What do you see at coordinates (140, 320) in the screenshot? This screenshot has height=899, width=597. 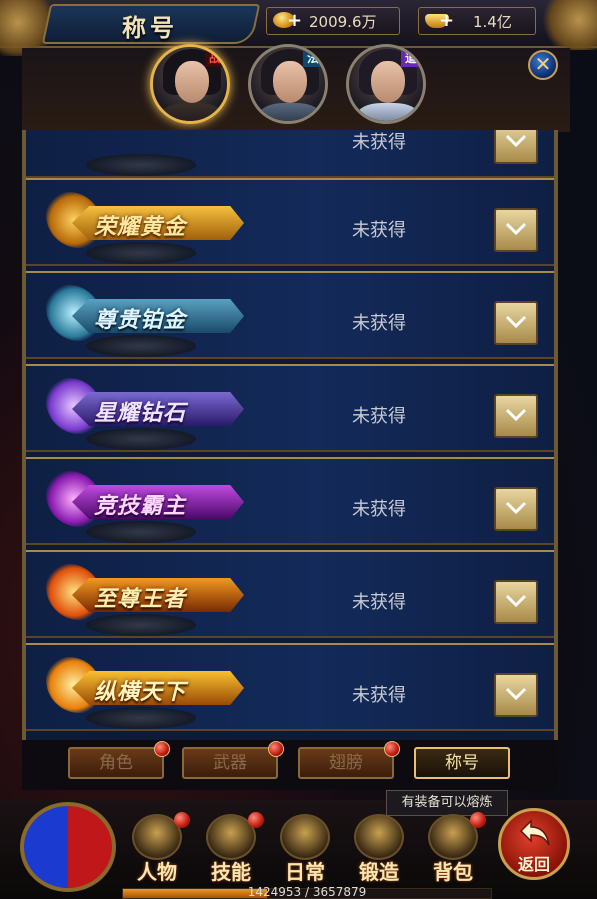 I see `title-name: 尊贵铂金` at bounding box center [140, 320].